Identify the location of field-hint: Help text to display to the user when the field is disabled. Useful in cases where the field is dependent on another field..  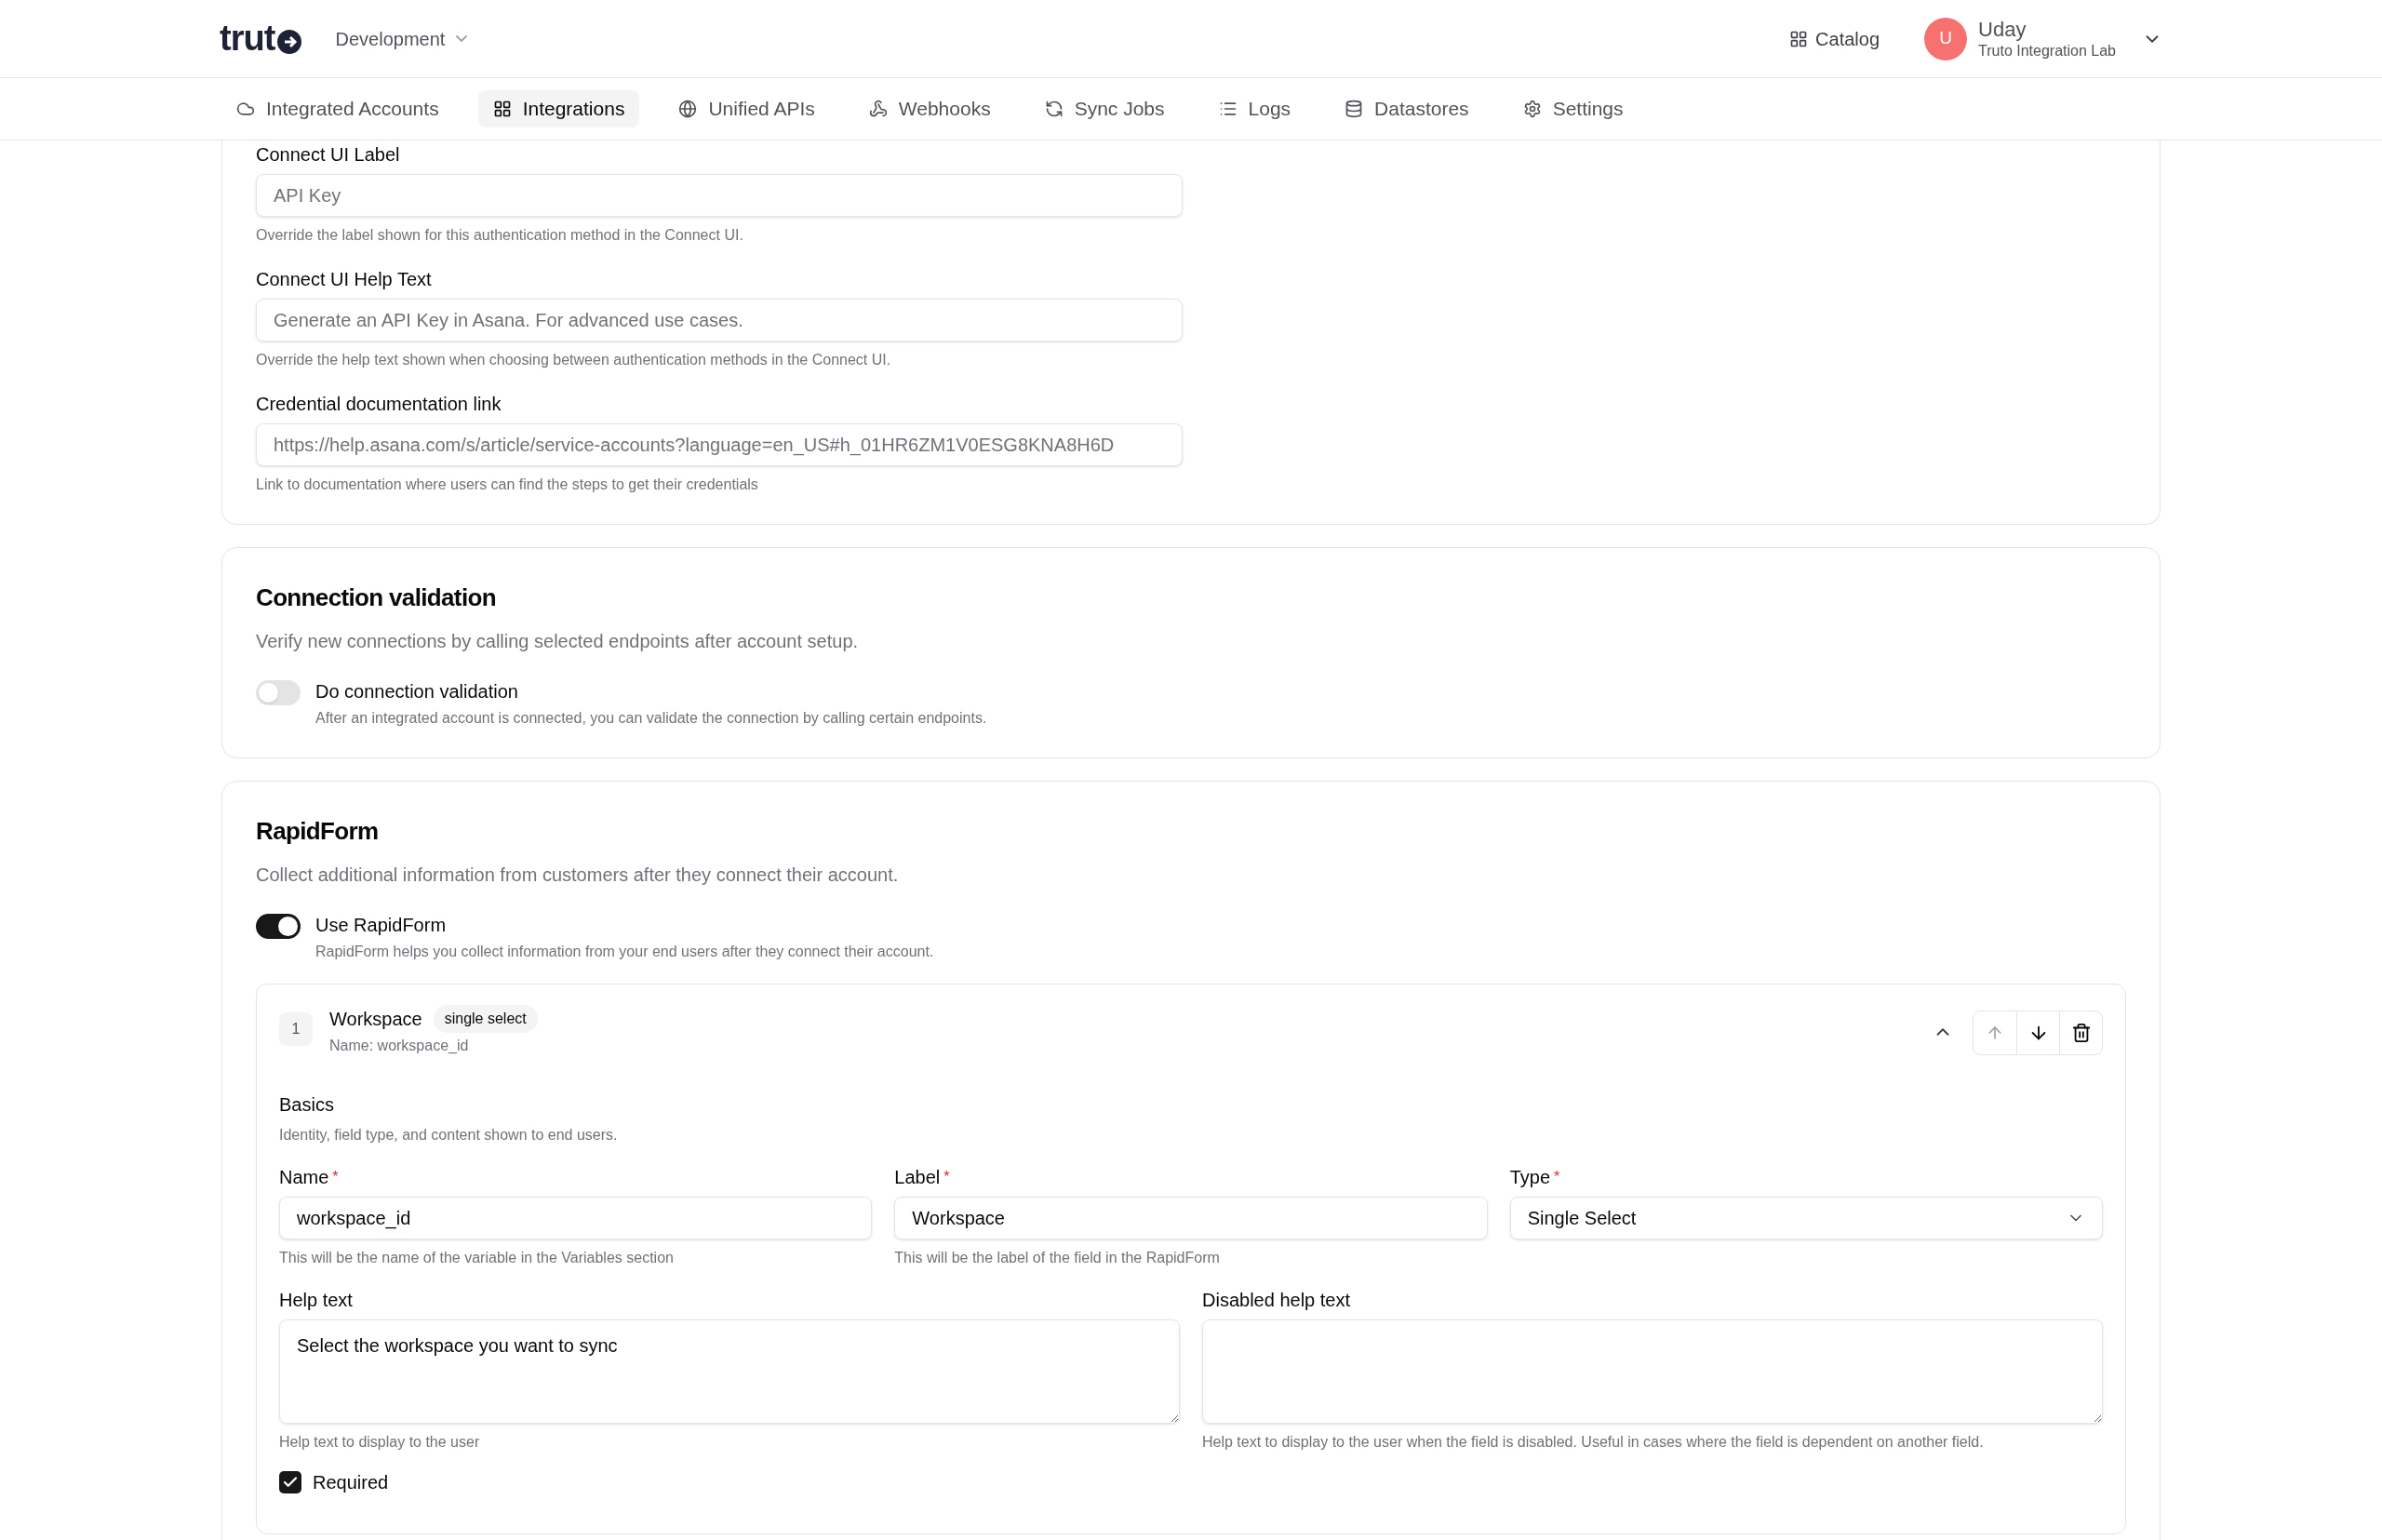
(1593, 1442).